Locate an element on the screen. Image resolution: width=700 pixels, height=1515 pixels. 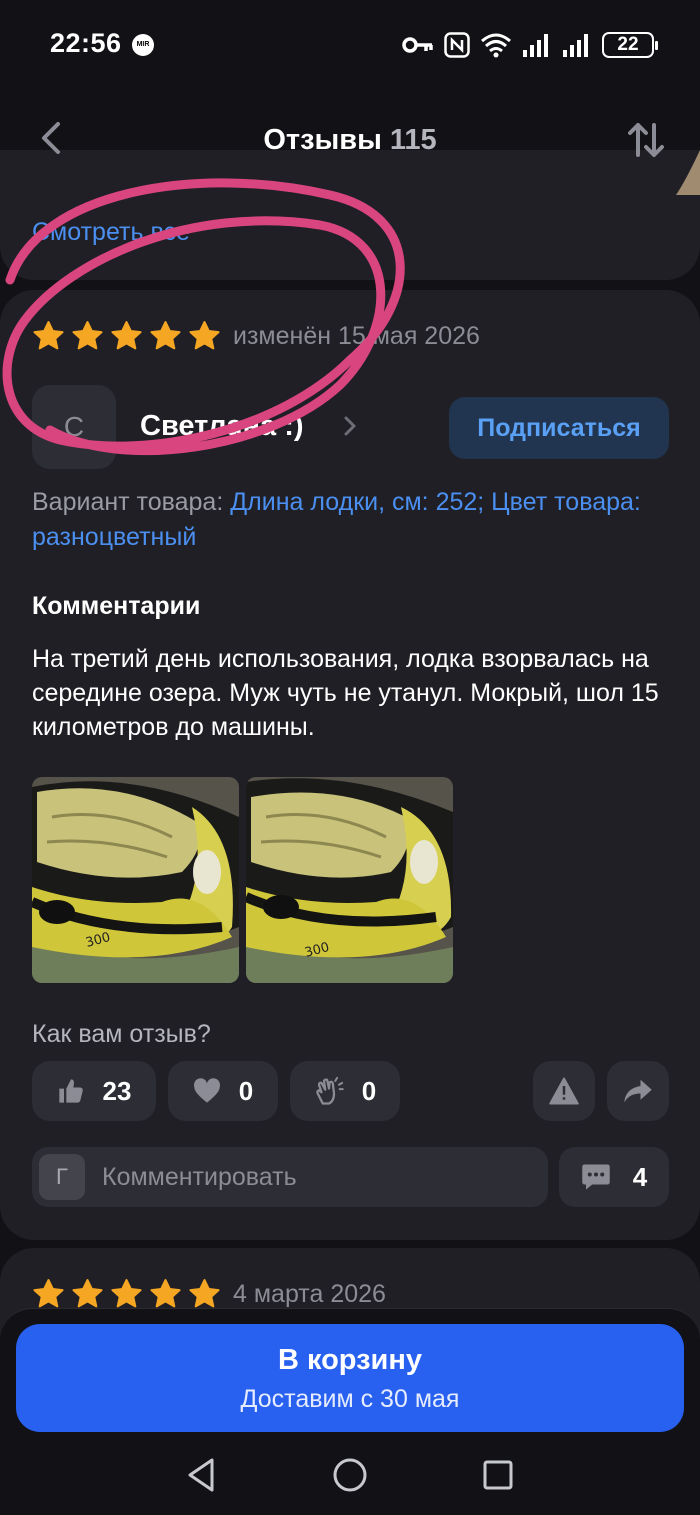
review-date: изменён 15 мая 2026 is located at coordinates (356, 336).